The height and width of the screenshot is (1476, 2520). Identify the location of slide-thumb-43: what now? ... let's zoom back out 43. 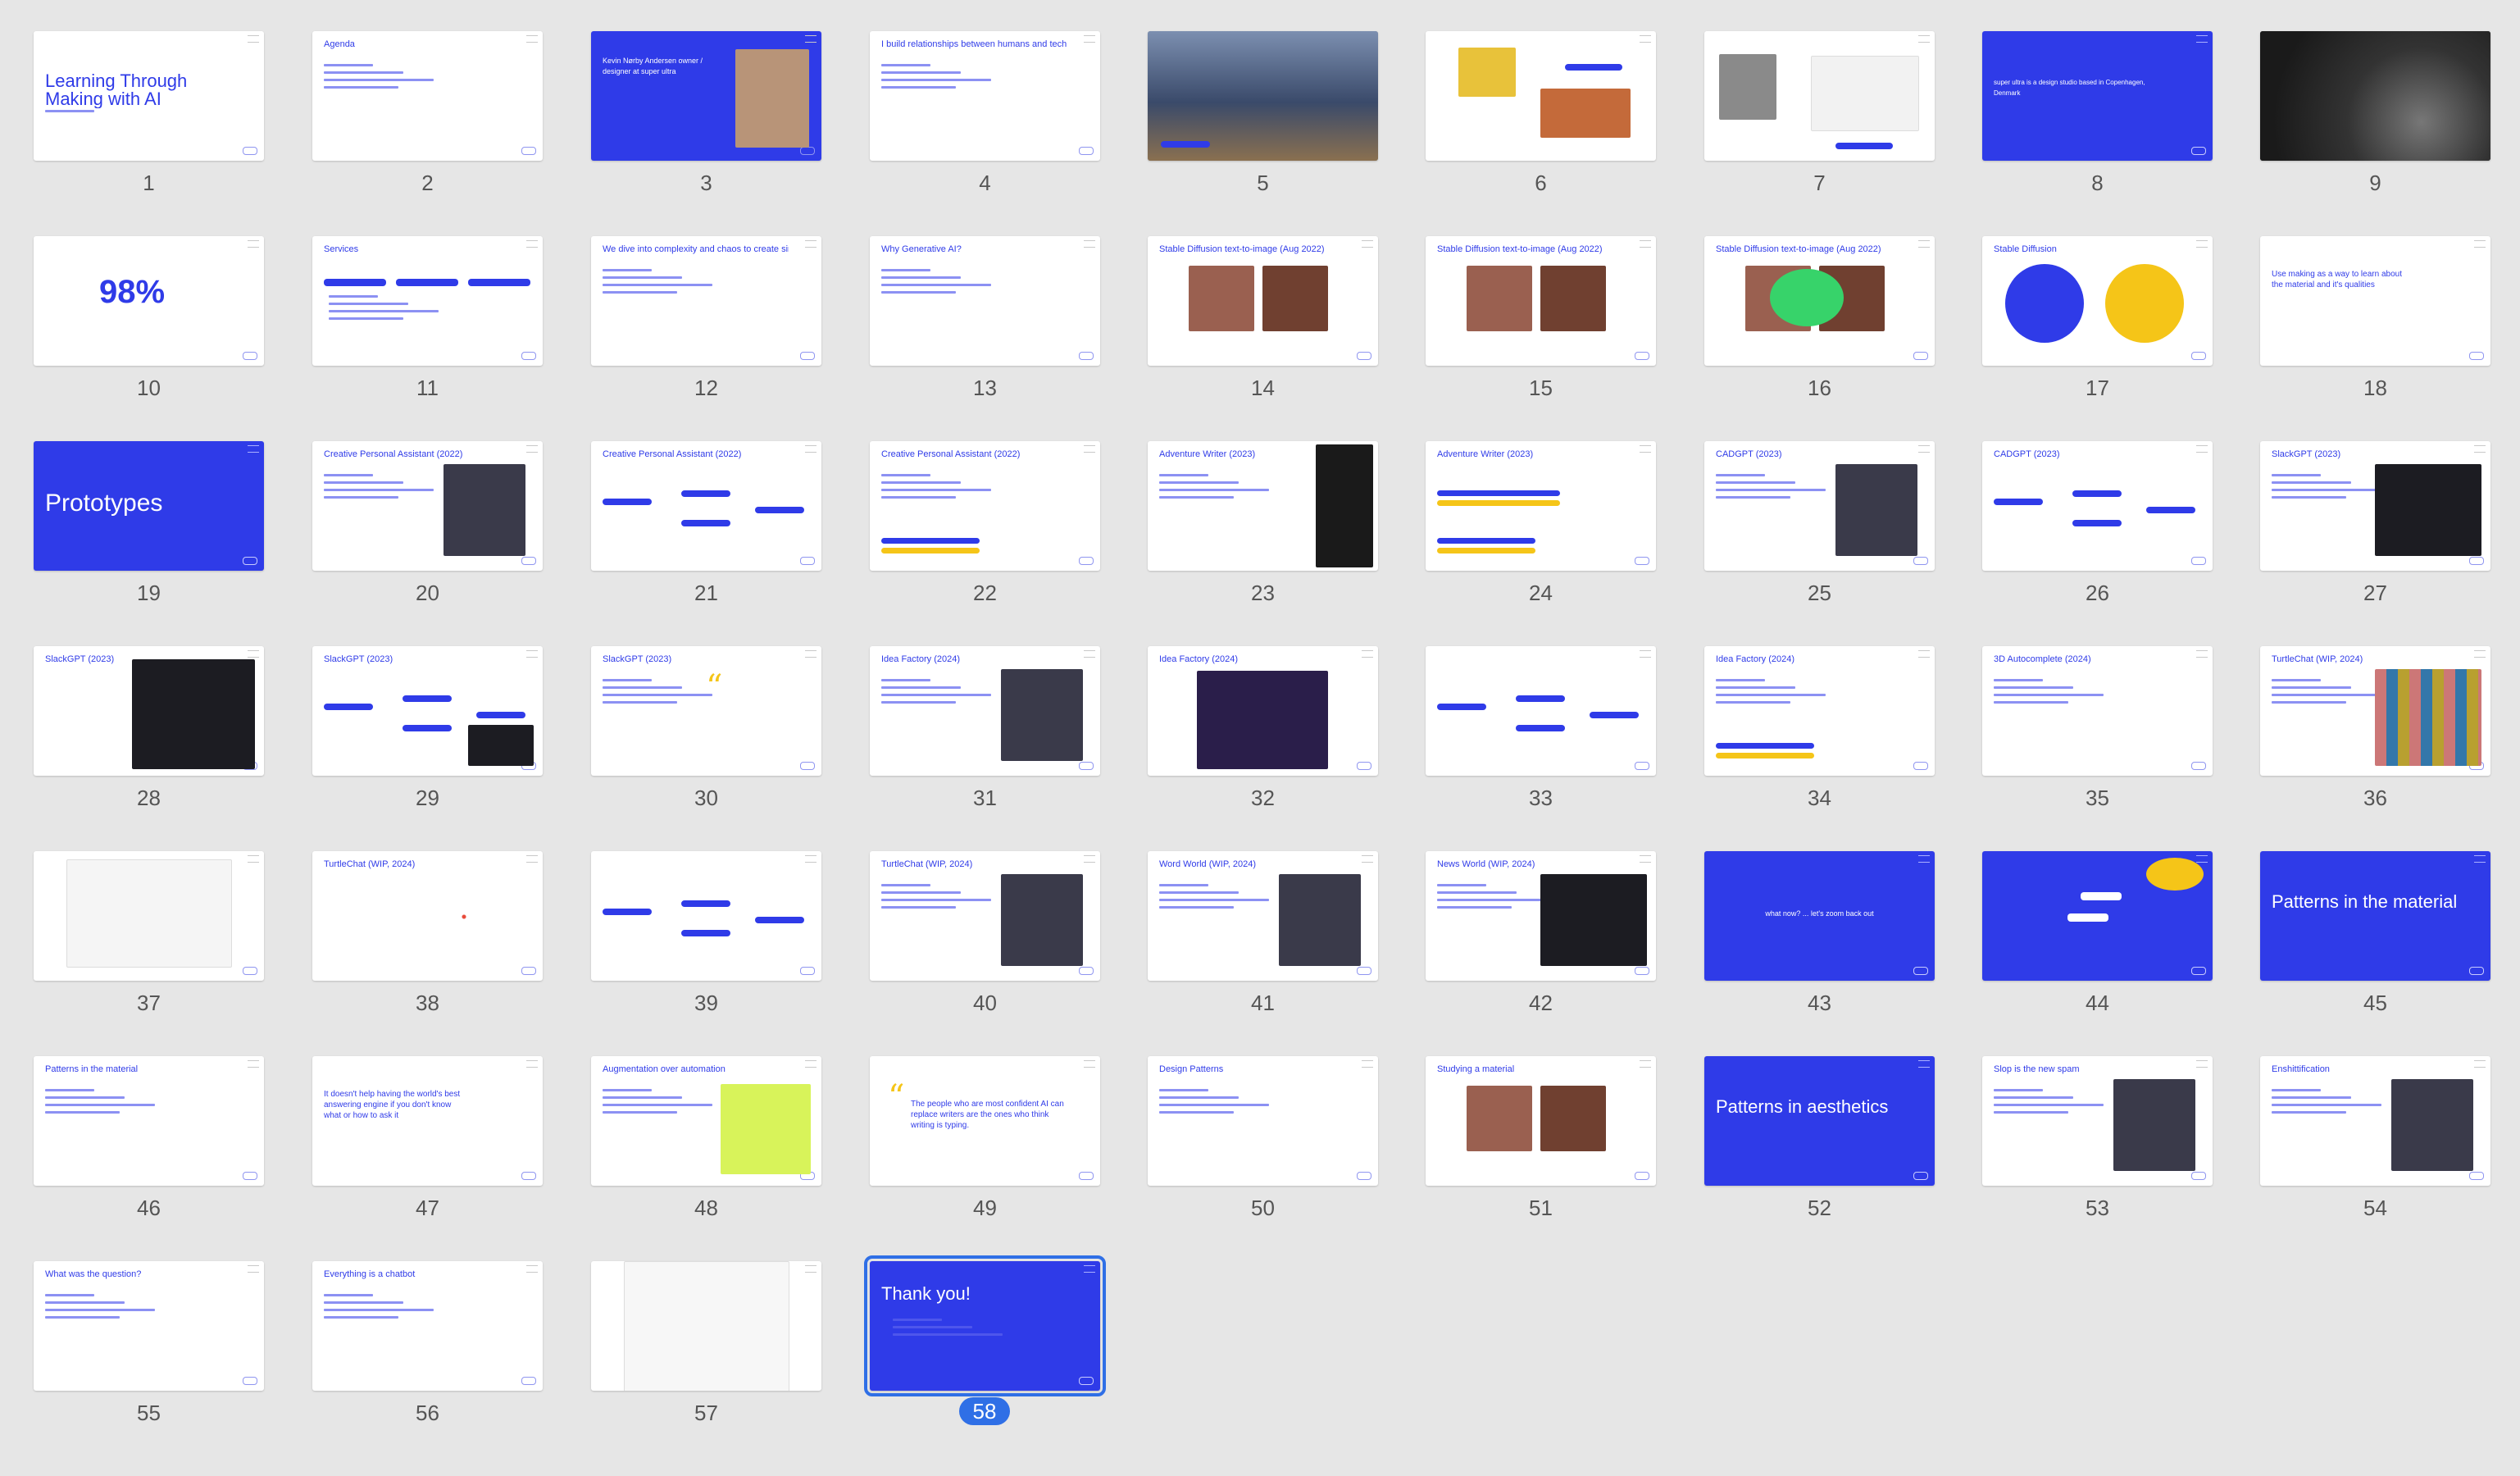
(1819, 937).